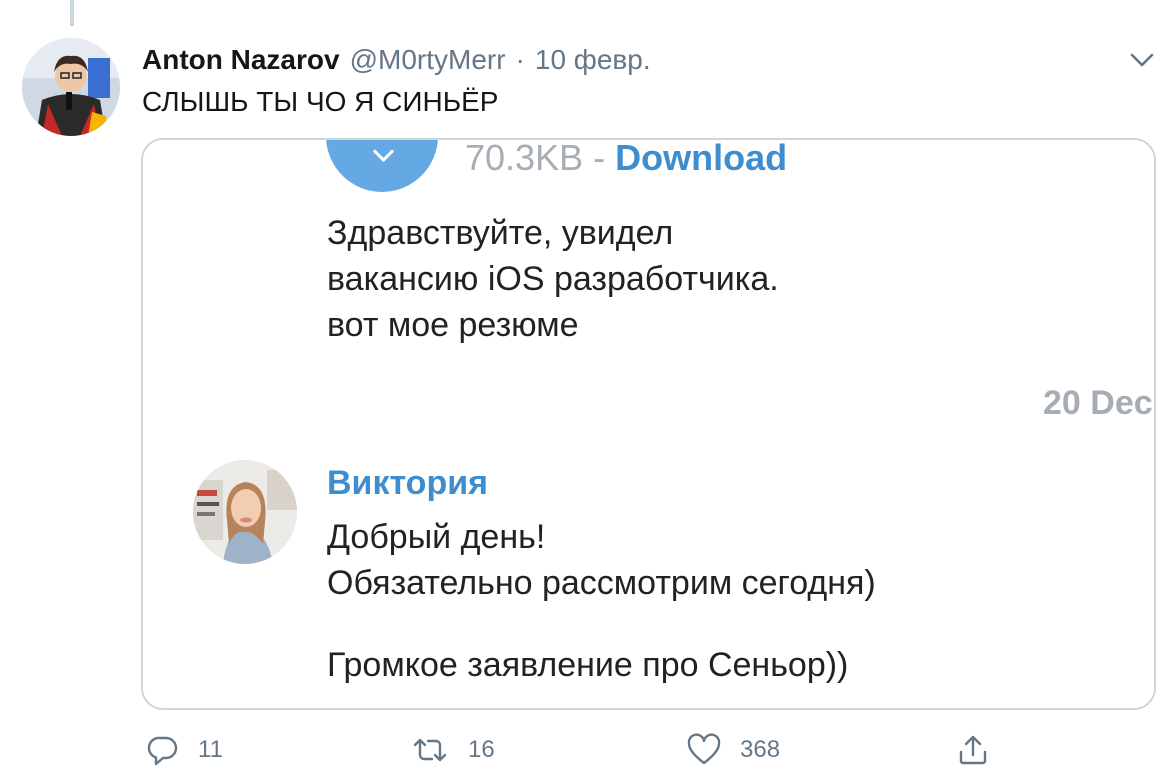 The height and width of the screenshot is (774, 1172). Describe the element at coordinates (163, 750) in the screenshot. I see `reply-icon` at that location.